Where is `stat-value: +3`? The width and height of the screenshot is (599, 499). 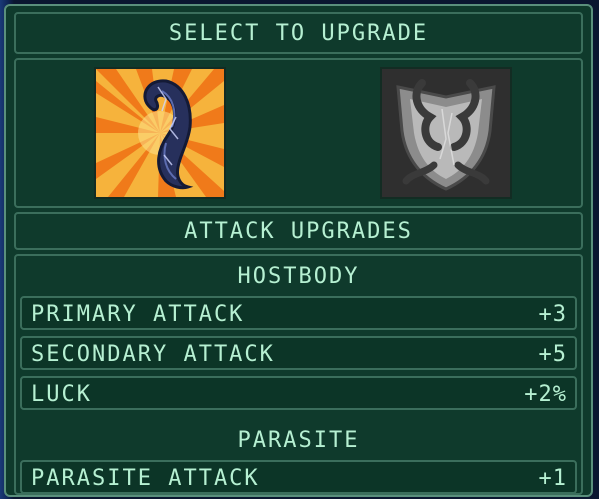 stat-value: +3 is located at coordinates (552, 314).